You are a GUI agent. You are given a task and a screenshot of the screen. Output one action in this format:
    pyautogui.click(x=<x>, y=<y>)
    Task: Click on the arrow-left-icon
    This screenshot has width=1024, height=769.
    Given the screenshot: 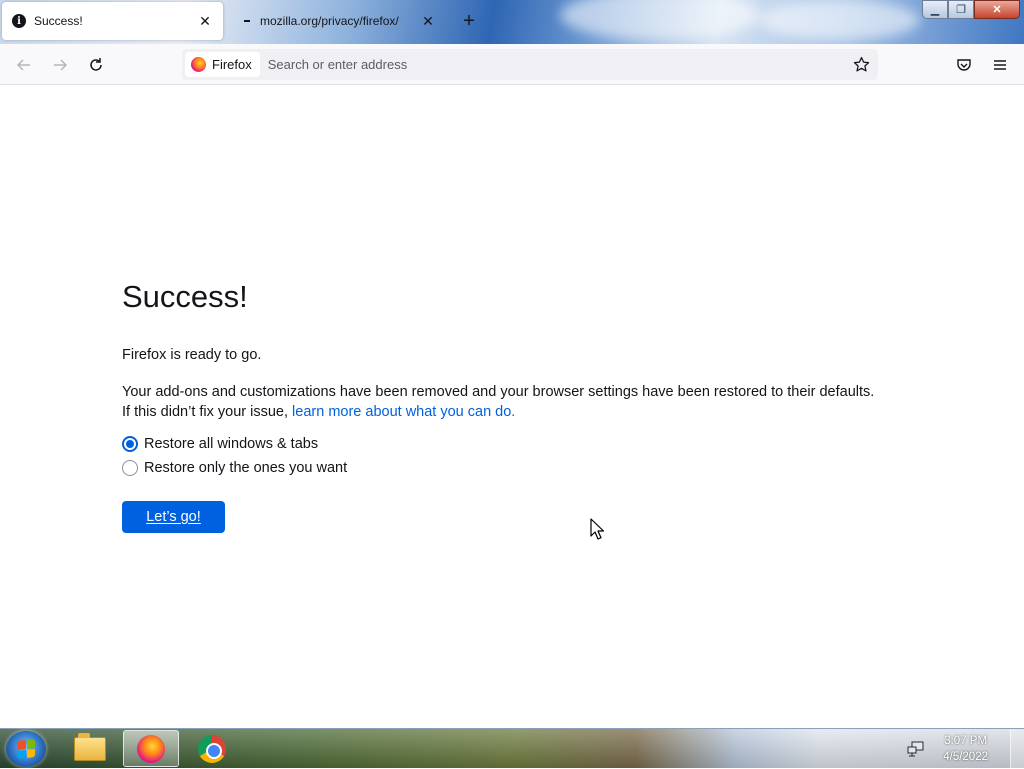 What is the action you would take?
    pyautogui.click(x=23, y=65)
    